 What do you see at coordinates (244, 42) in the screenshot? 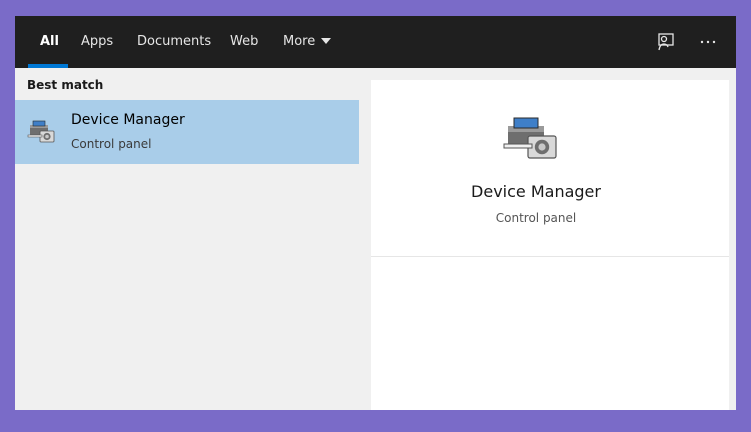
I see `tab-web: Web` at bounding box center [244, 42].